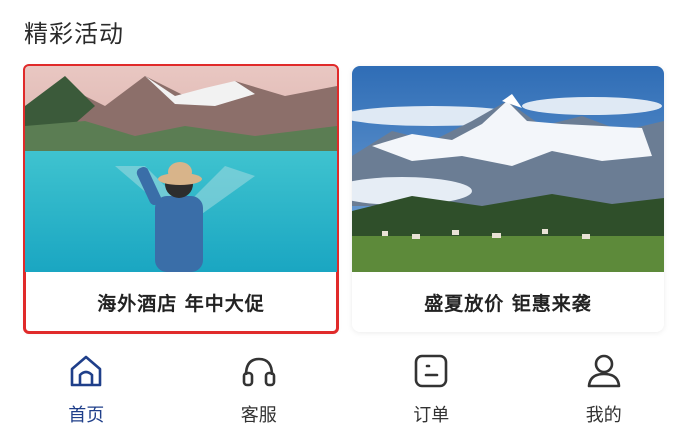 The height and width of the screenshot is (435, 690). I want to click on tab-label: 客服, so click(258, 415).